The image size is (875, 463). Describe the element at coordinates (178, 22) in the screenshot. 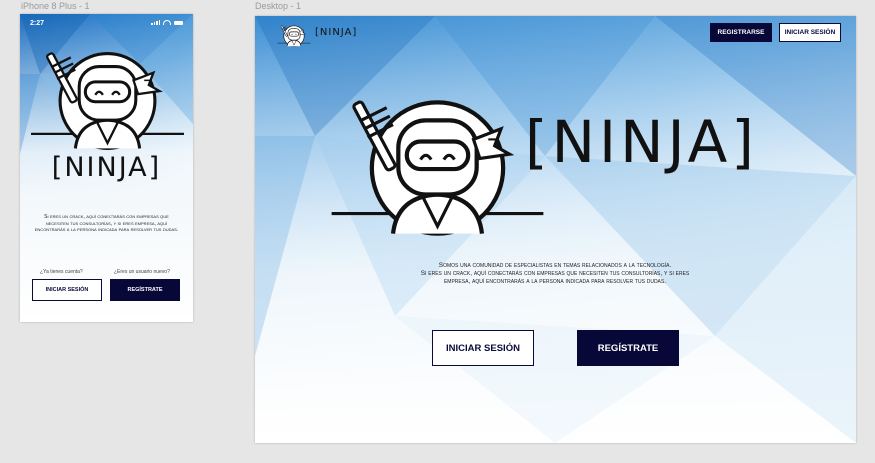

I see `battery-icon` at that location.